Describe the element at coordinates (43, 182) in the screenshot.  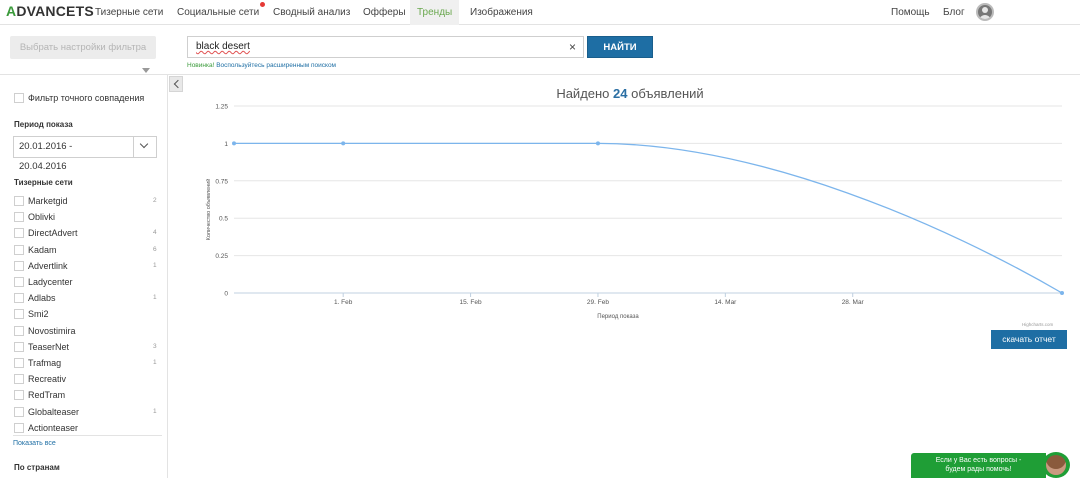
I see `networks-title: Тизерные сети` at that location.